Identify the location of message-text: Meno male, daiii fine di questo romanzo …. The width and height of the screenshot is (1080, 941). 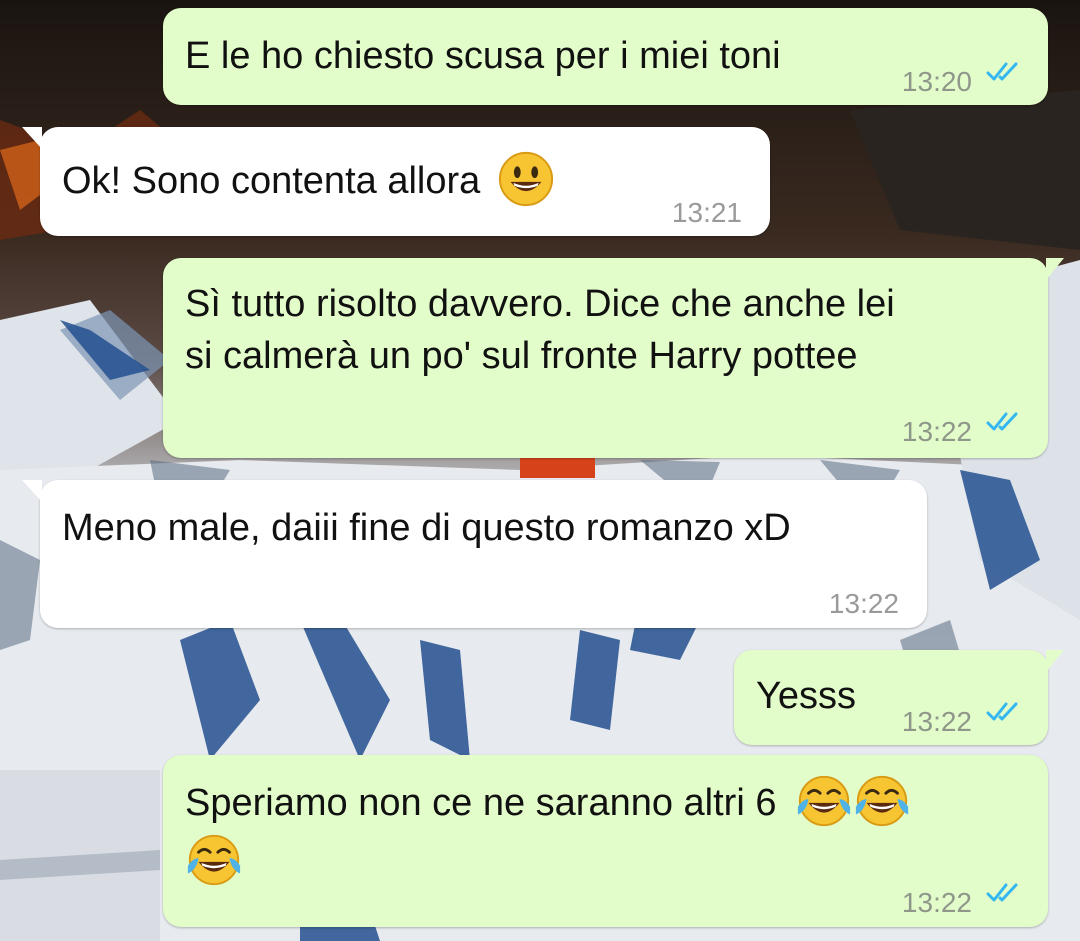
(426, 528).